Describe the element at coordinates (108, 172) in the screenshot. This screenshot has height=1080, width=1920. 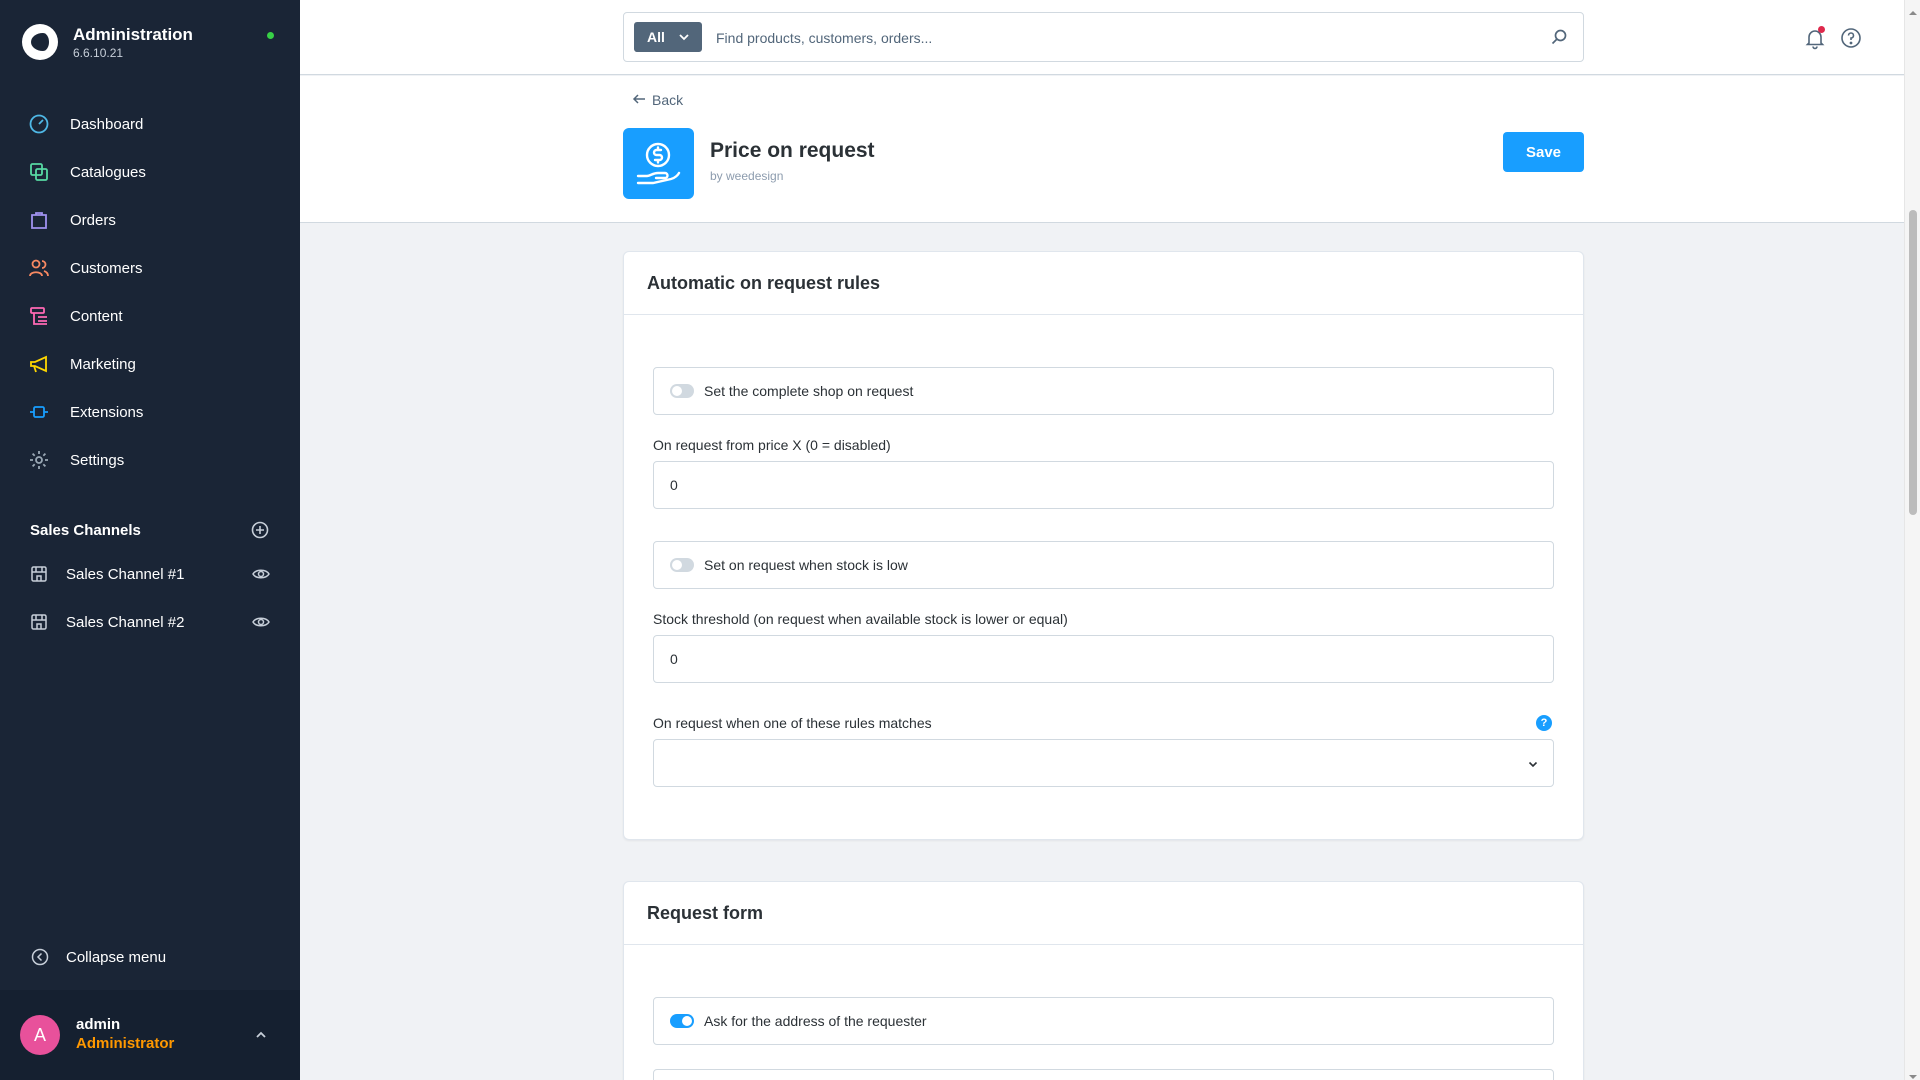
I see `nav-label: Catalogues` at that location.